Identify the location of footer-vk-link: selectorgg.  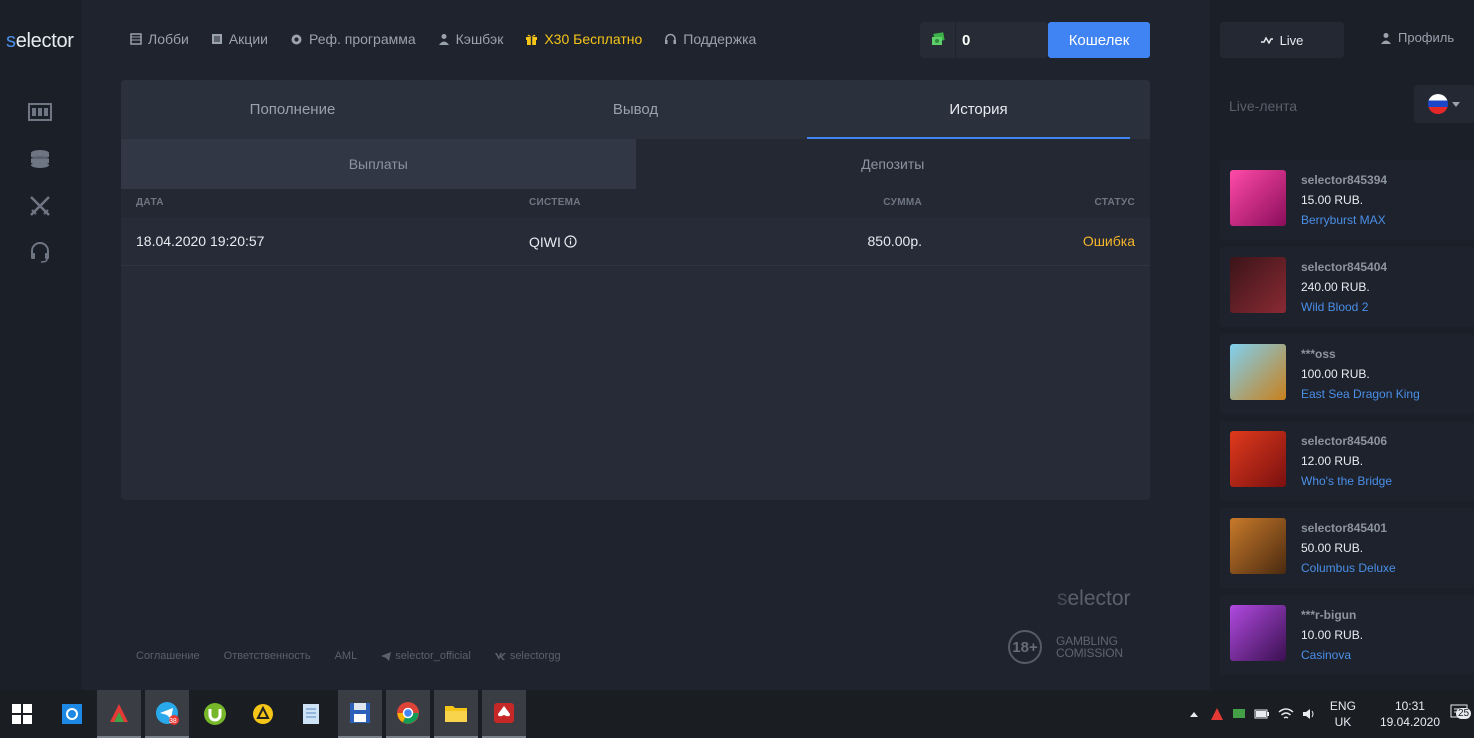
(527, 656).